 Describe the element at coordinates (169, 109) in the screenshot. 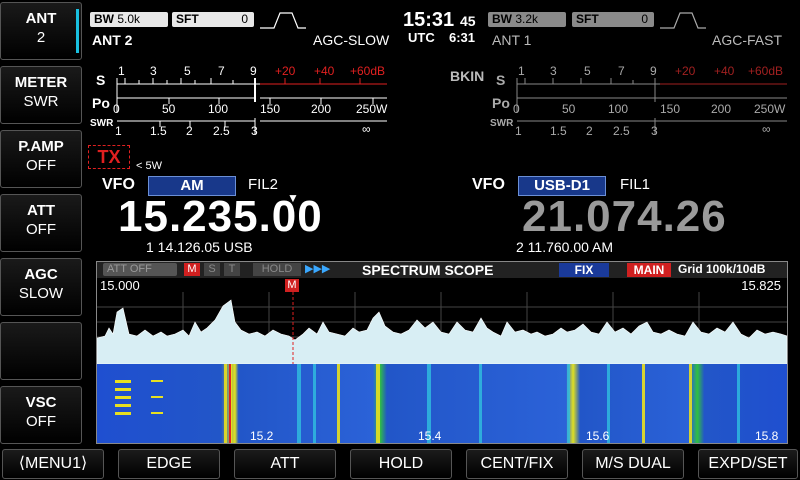

I see `po-tick-50: 50` at that location.